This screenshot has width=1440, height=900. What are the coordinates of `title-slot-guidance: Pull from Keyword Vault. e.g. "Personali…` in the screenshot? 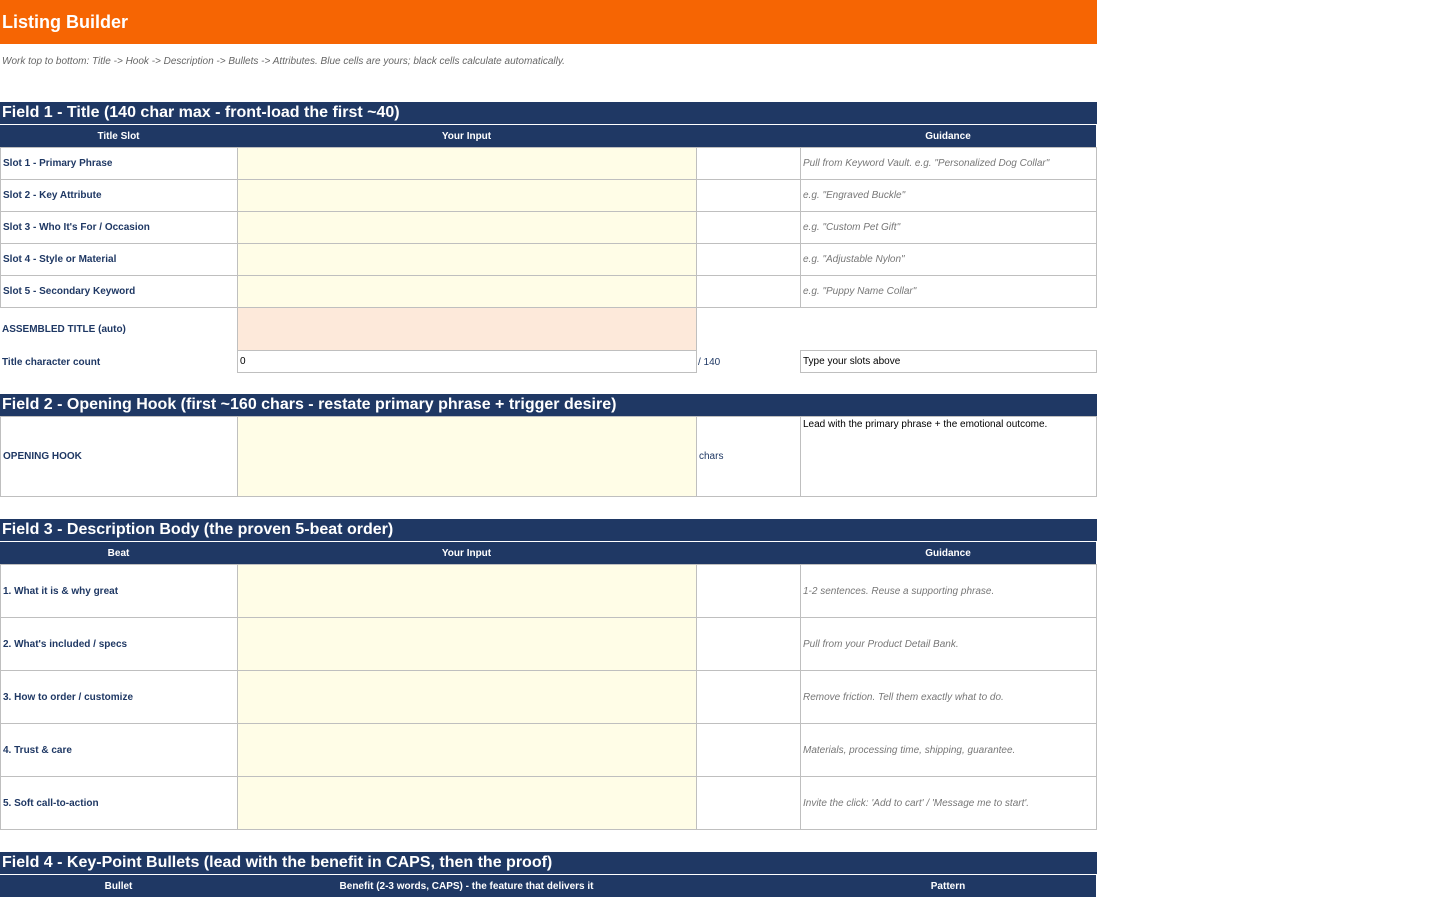 It's located at (948, 163).